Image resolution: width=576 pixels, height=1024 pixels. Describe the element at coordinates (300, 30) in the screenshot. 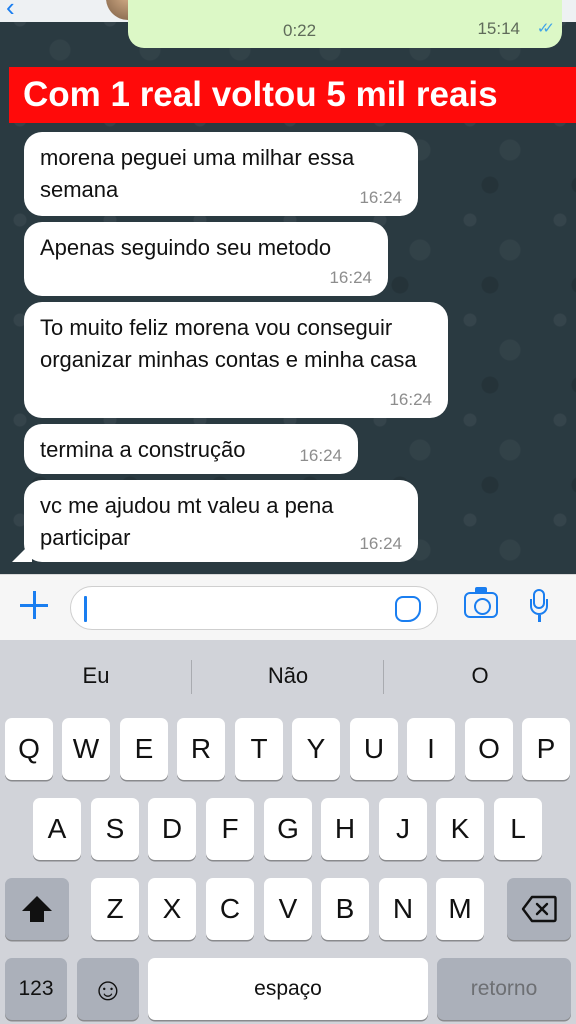

I see `audio-duration: 0:22` at that location.